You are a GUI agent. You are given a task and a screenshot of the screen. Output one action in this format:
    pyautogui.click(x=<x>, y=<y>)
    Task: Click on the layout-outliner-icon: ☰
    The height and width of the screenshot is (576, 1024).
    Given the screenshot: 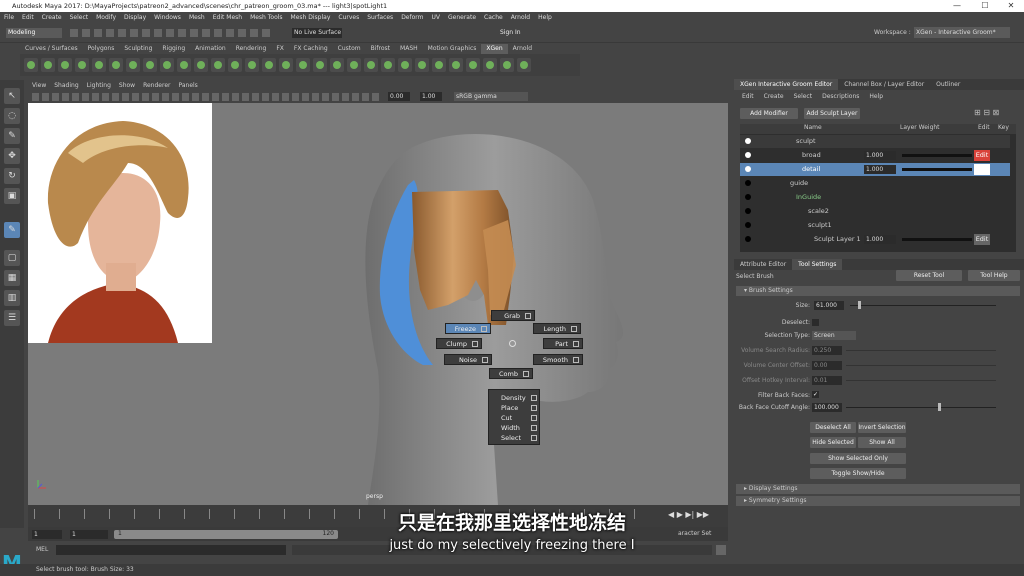 What is the action you would take?
    pyautogui.click(x=12, y=318)
    